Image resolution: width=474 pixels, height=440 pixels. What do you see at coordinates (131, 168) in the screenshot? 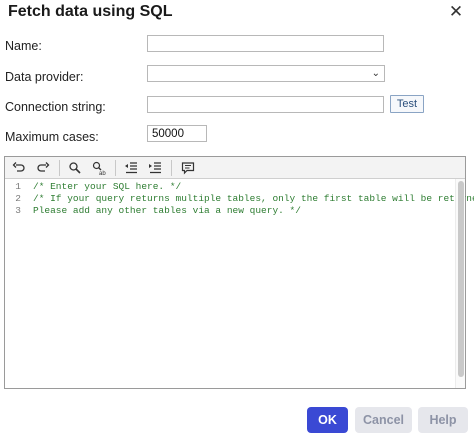
I see `outdent-icon` at bounding box center [131, 168].